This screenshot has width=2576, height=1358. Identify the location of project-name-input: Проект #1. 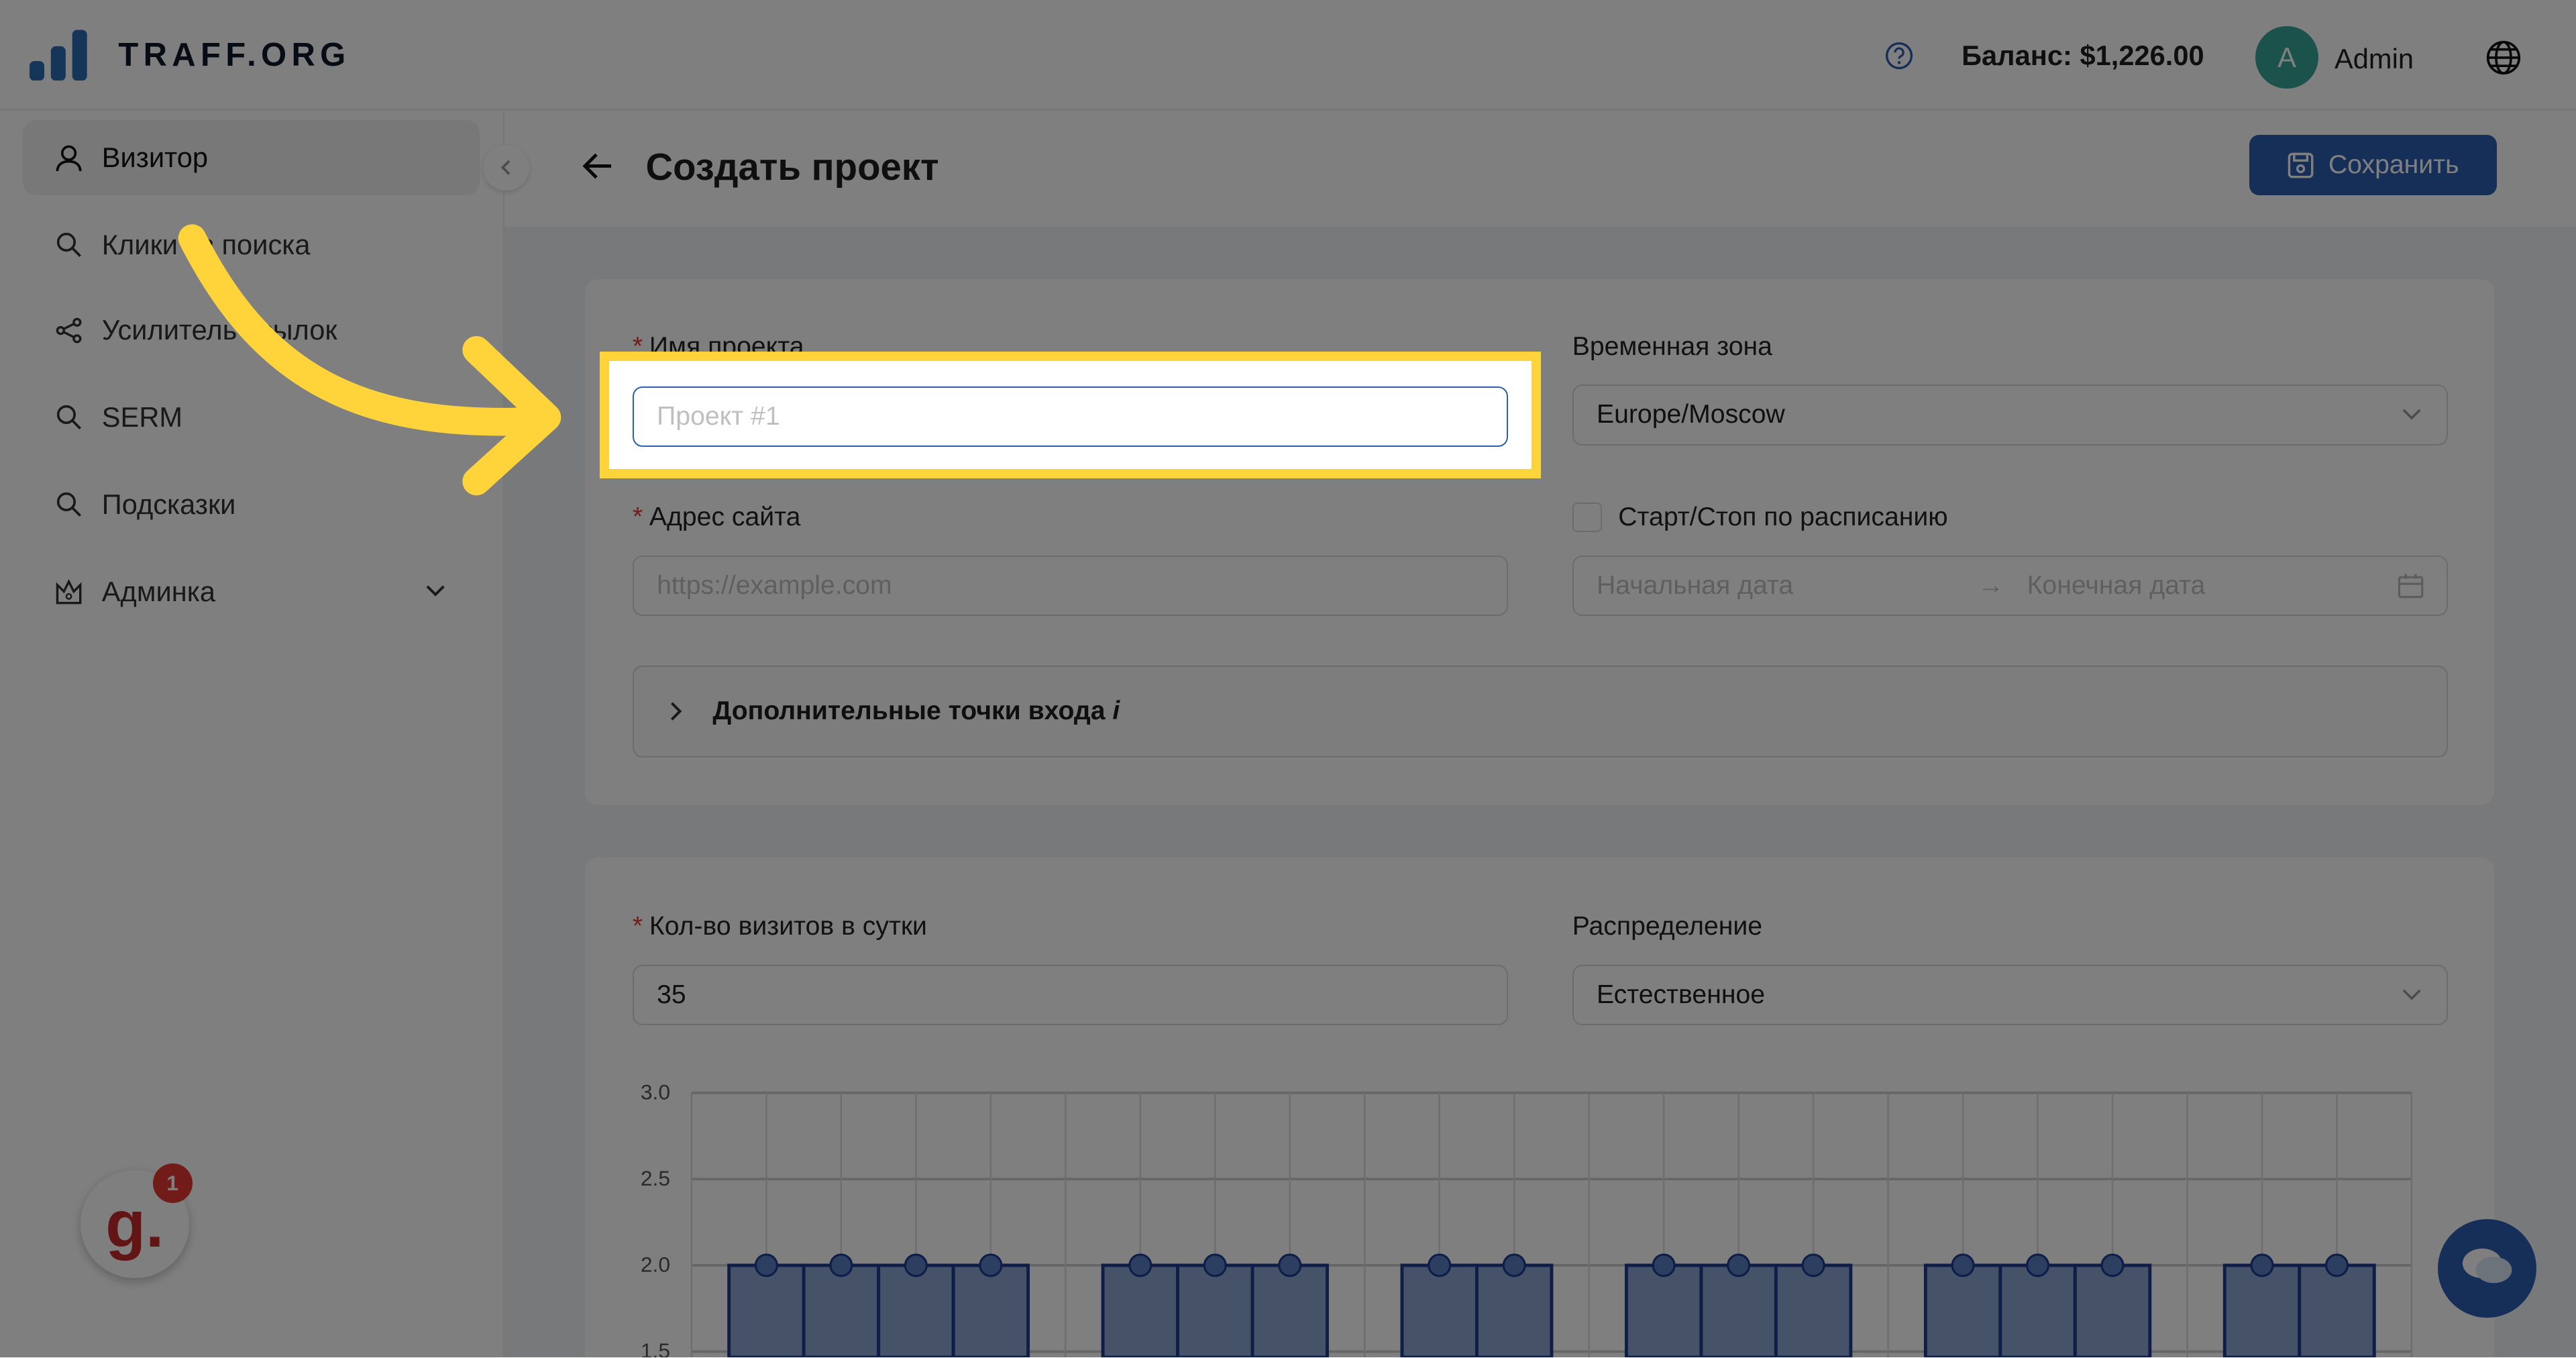
(1070, 417).